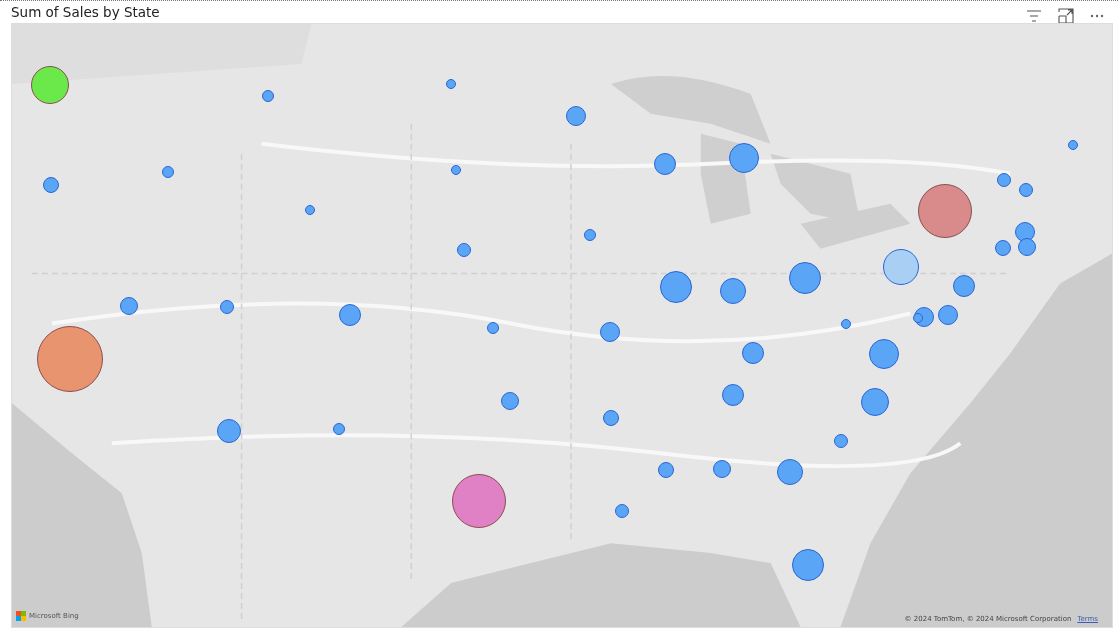 The image size is (1118, 633). Describe the element at coordinates (1097, 16) in the screenshot. I see `more-options-icon` at that location.